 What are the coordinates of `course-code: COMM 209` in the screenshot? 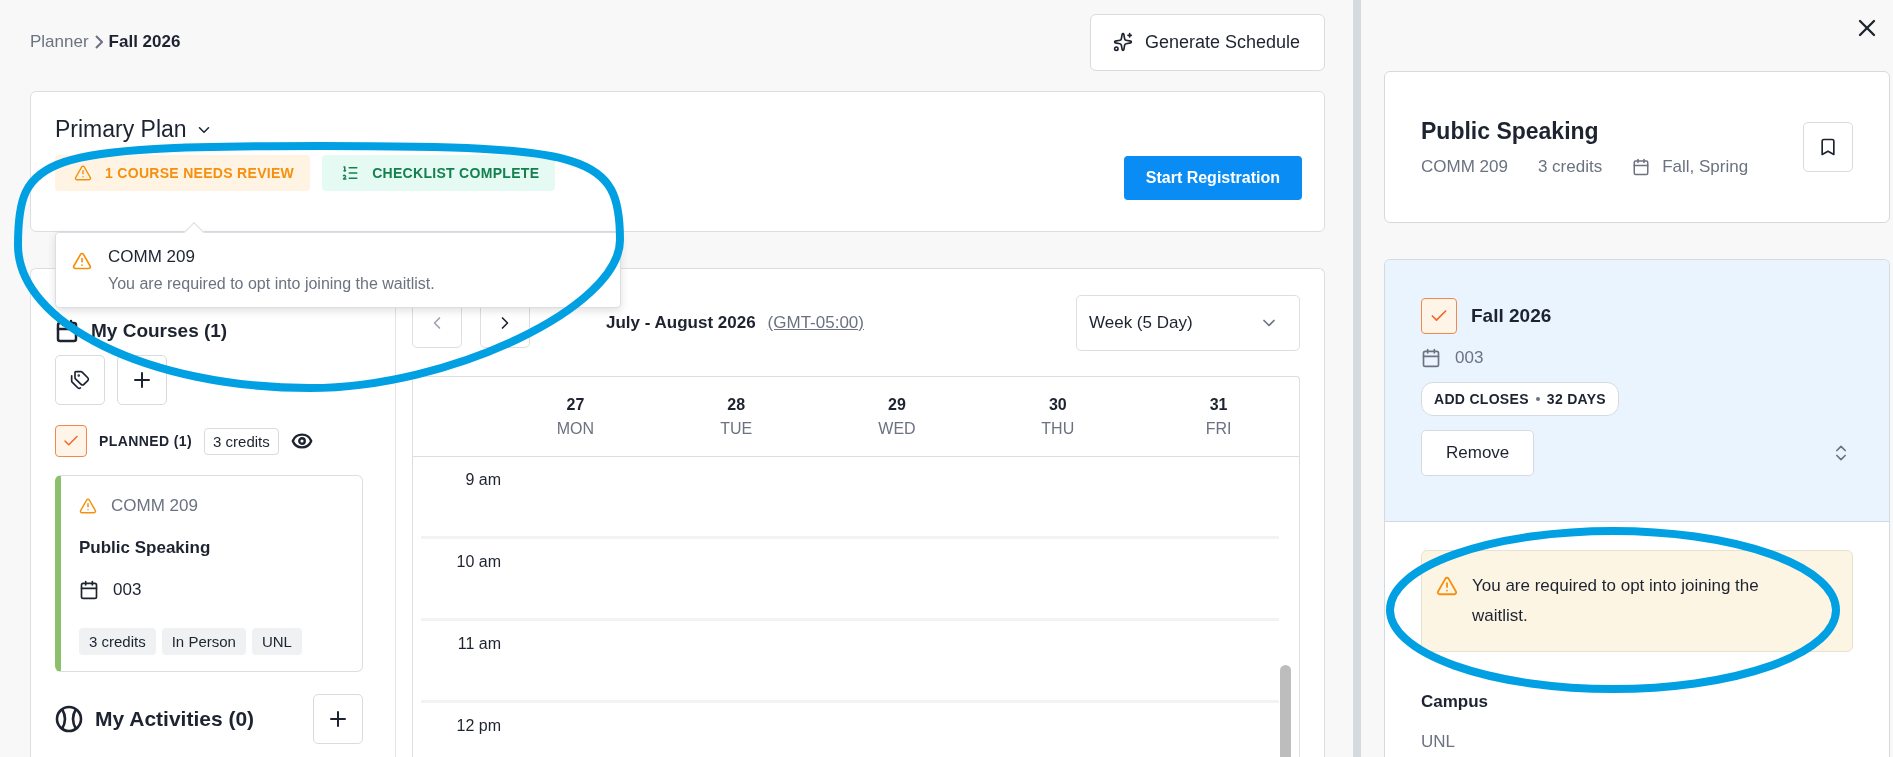 It's located at (154, 506).